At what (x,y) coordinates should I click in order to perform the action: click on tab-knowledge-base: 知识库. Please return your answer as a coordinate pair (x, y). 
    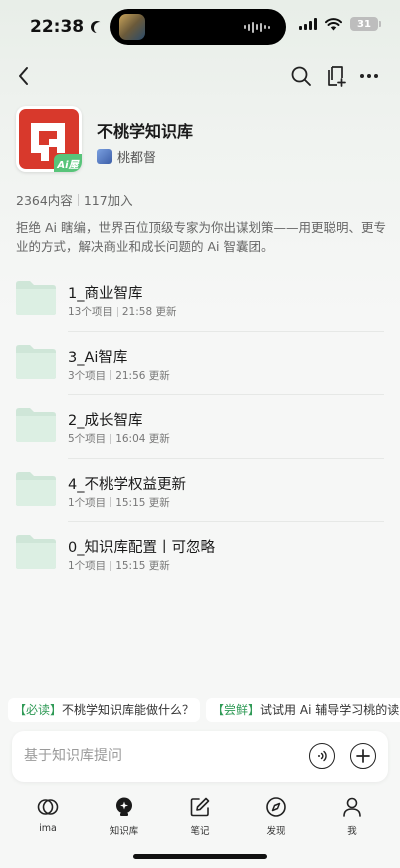
    Looking at the image, I should click on (124, 818).